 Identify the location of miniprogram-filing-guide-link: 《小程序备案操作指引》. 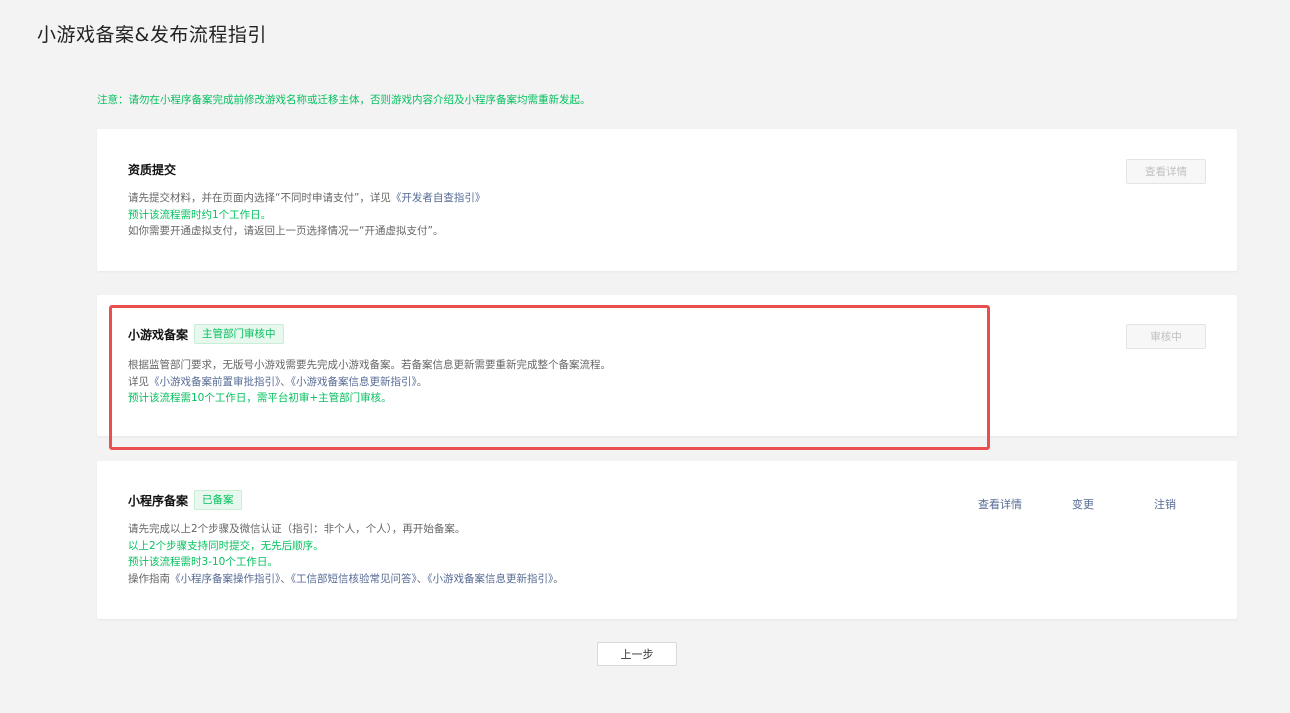
(225, 579).